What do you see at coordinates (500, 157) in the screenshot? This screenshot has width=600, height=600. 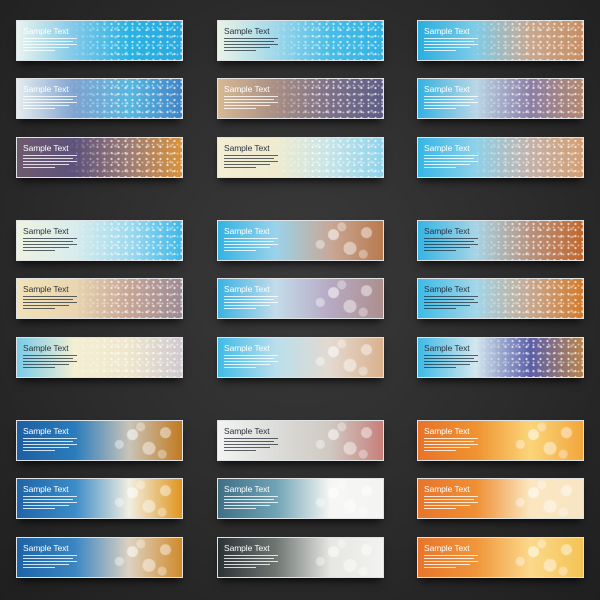 I see `banner-set-1-r3-c3: Sample Text` at bounding box center [500, 157].